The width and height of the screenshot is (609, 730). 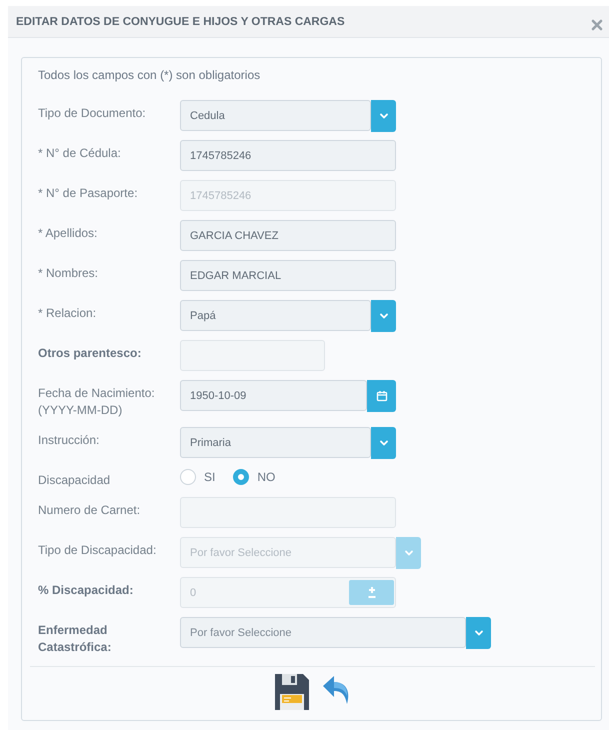 I want to click on field-label: Fecha de Nacimiento: (YYYY-MM-DD), so click(x=97, y=402).